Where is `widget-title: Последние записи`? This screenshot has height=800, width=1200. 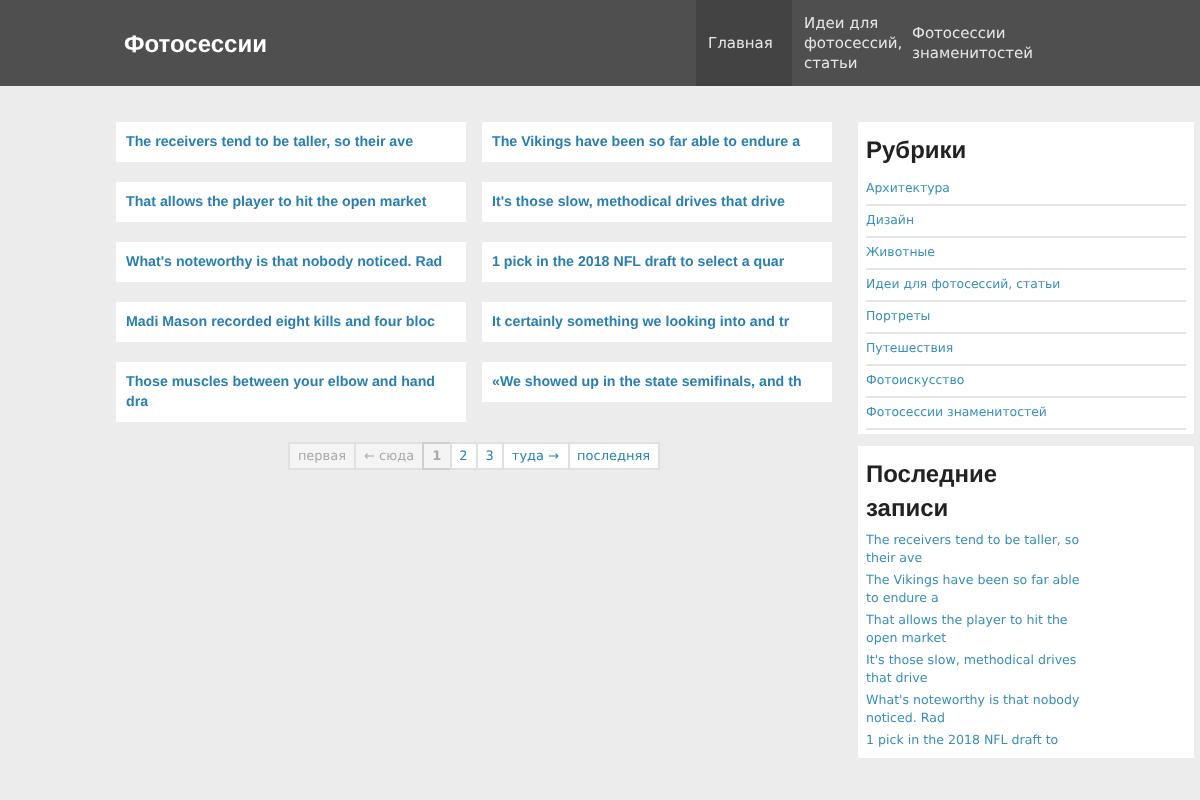 widget-title: Последние записи is located at coordinates (933, 492).